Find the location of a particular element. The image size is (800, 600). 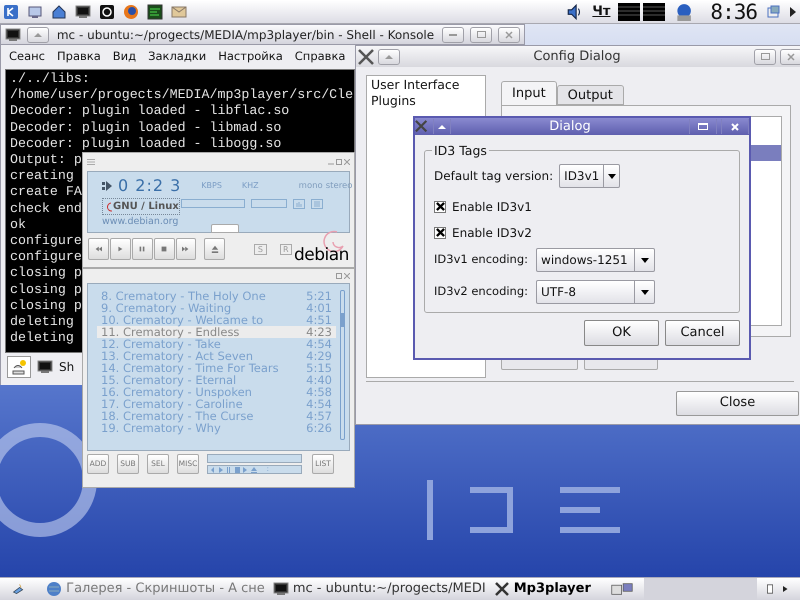

play-state-icon is located at coordinates (107, 186).